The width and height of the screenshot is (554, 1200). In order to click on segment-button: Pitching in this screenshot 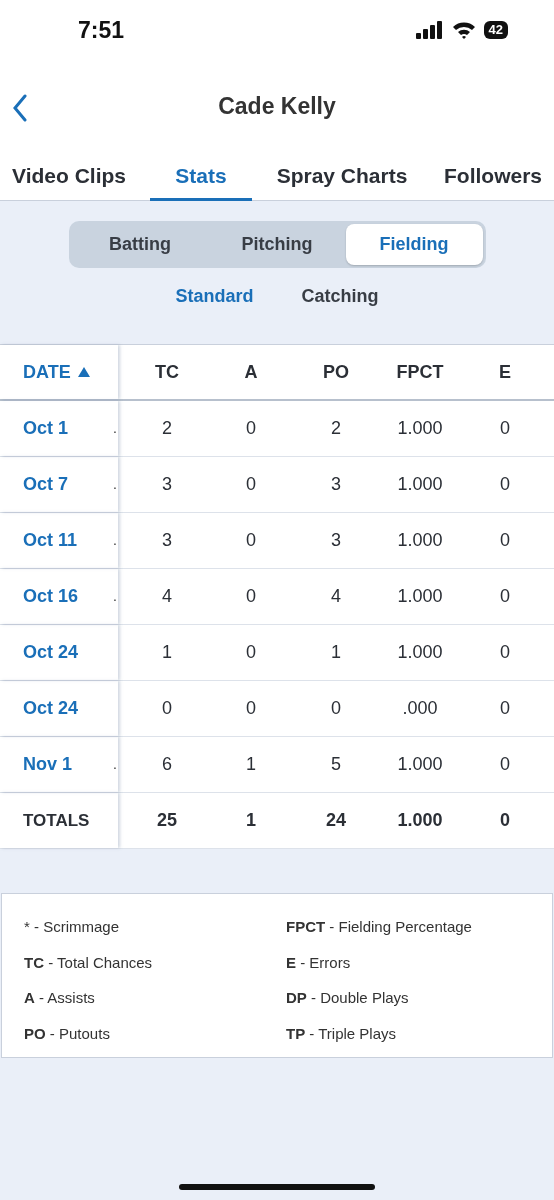, I will do `click(277, 244)`.